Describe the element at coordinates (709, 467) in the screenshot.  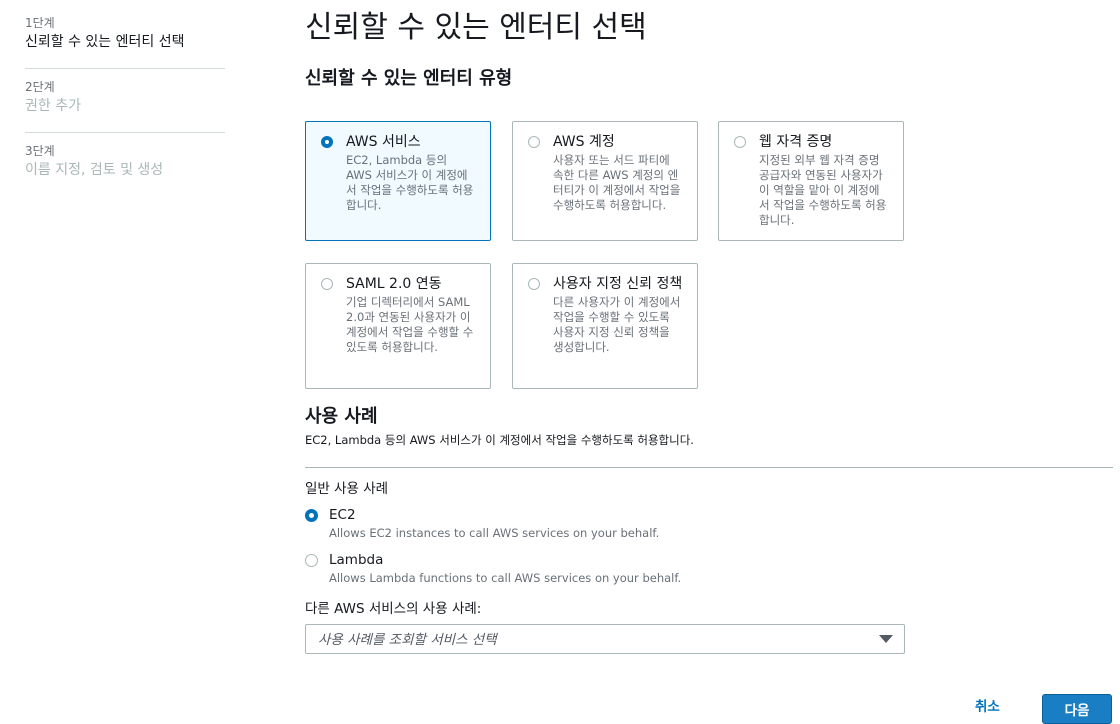
I see `section-divider` at that location.